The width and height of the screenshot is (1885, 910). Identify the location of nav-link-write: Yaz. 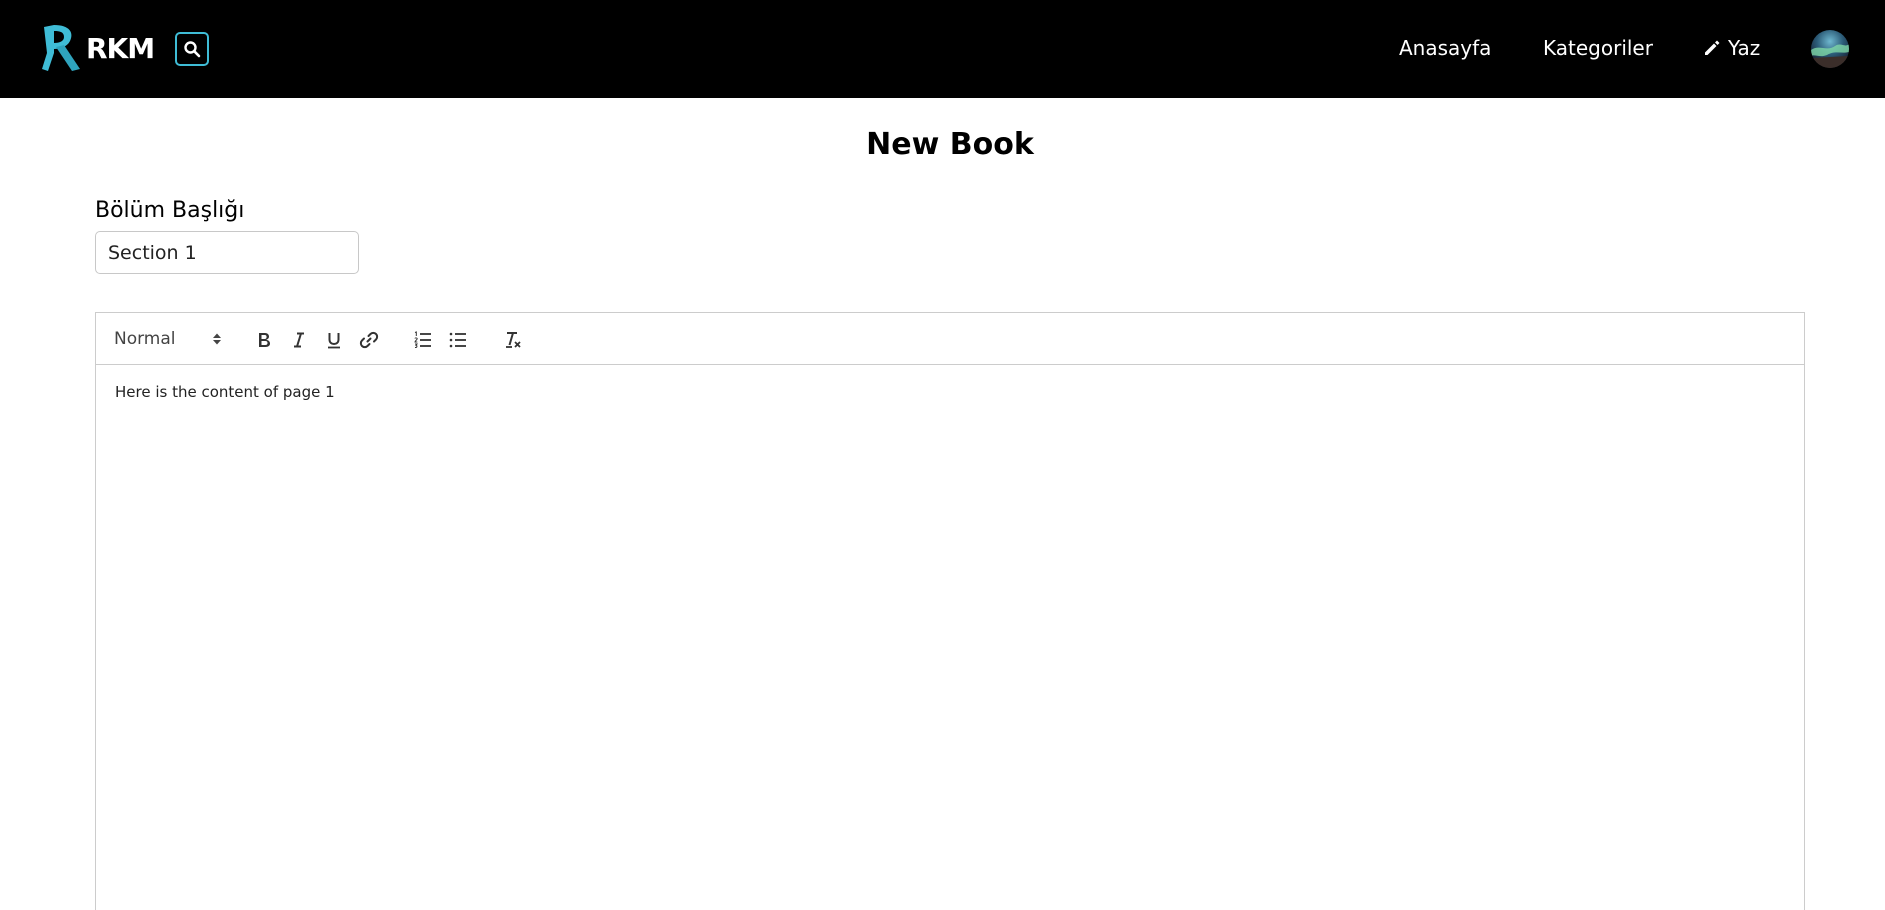
(1731, 48).